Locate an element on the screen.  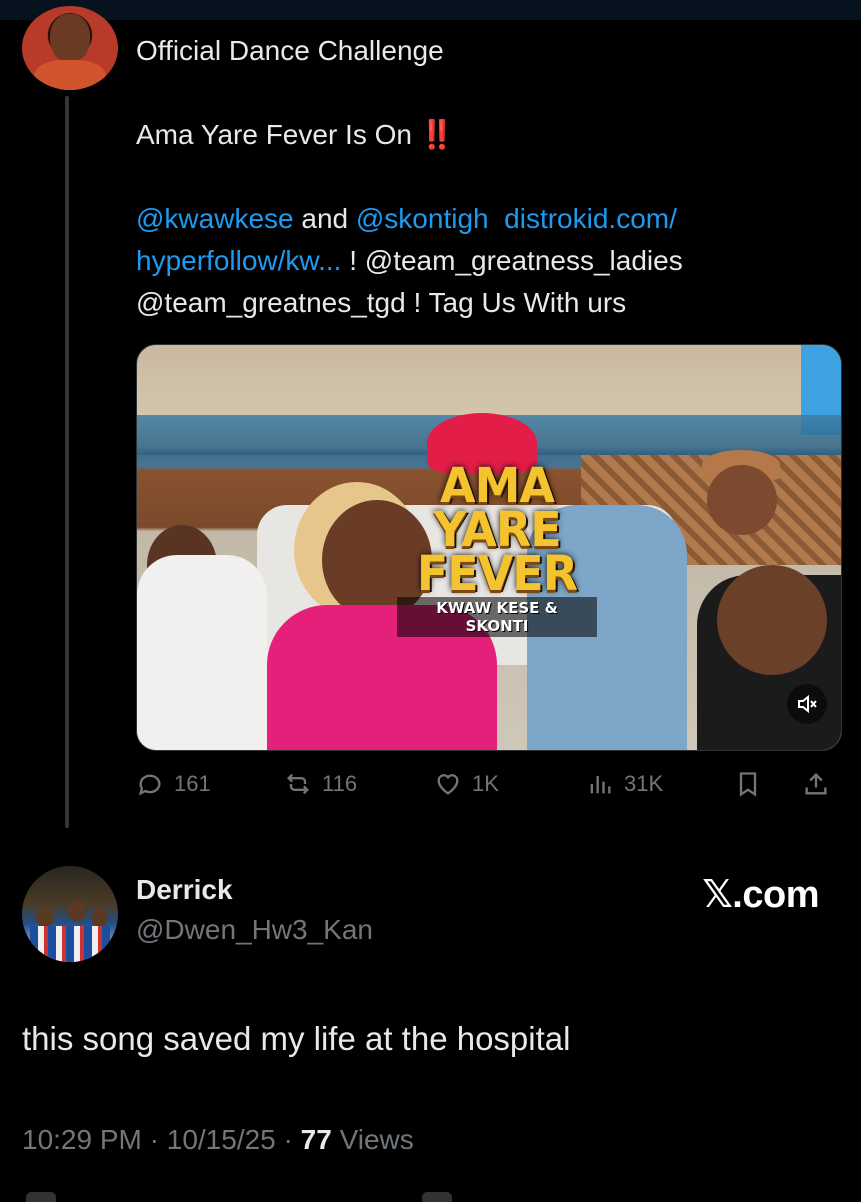
reply-author-avatar is located at coordinates (70, 914).